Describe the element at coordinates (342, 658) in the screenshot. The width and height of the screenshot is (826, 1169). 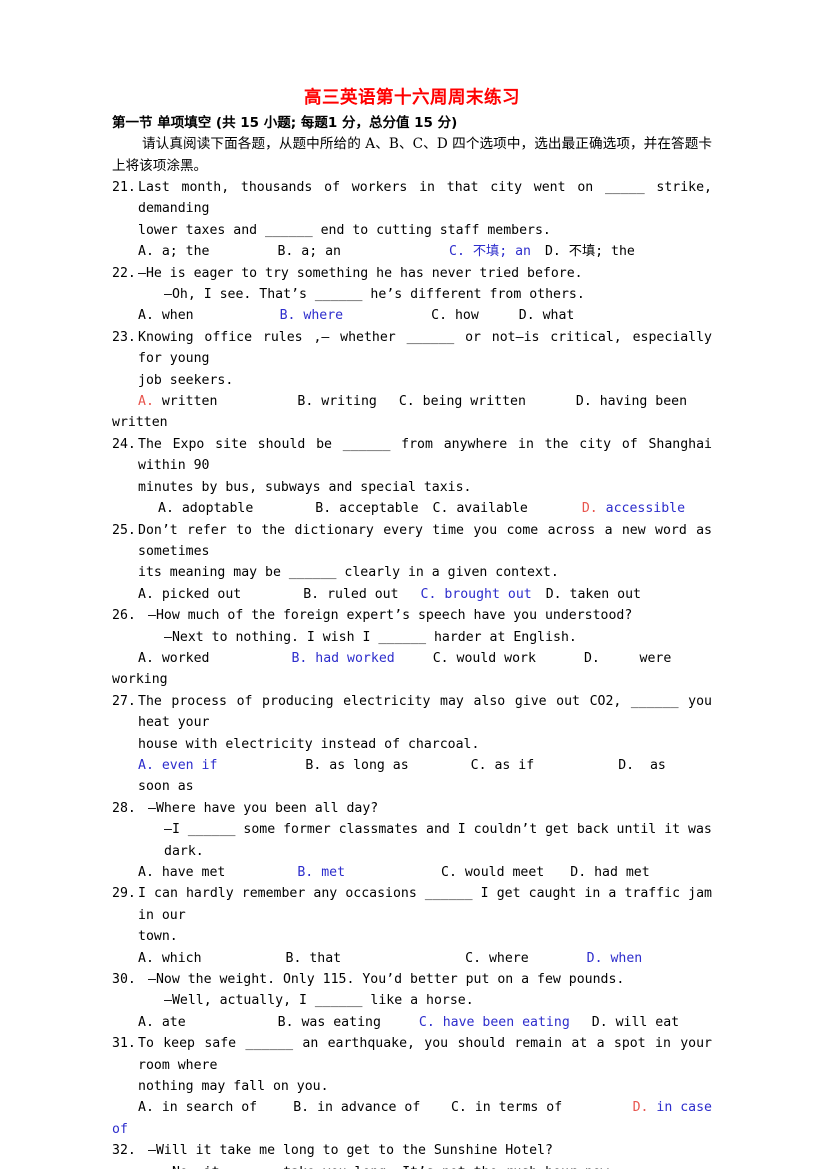
I see `option-b: B. had worked` at that location.